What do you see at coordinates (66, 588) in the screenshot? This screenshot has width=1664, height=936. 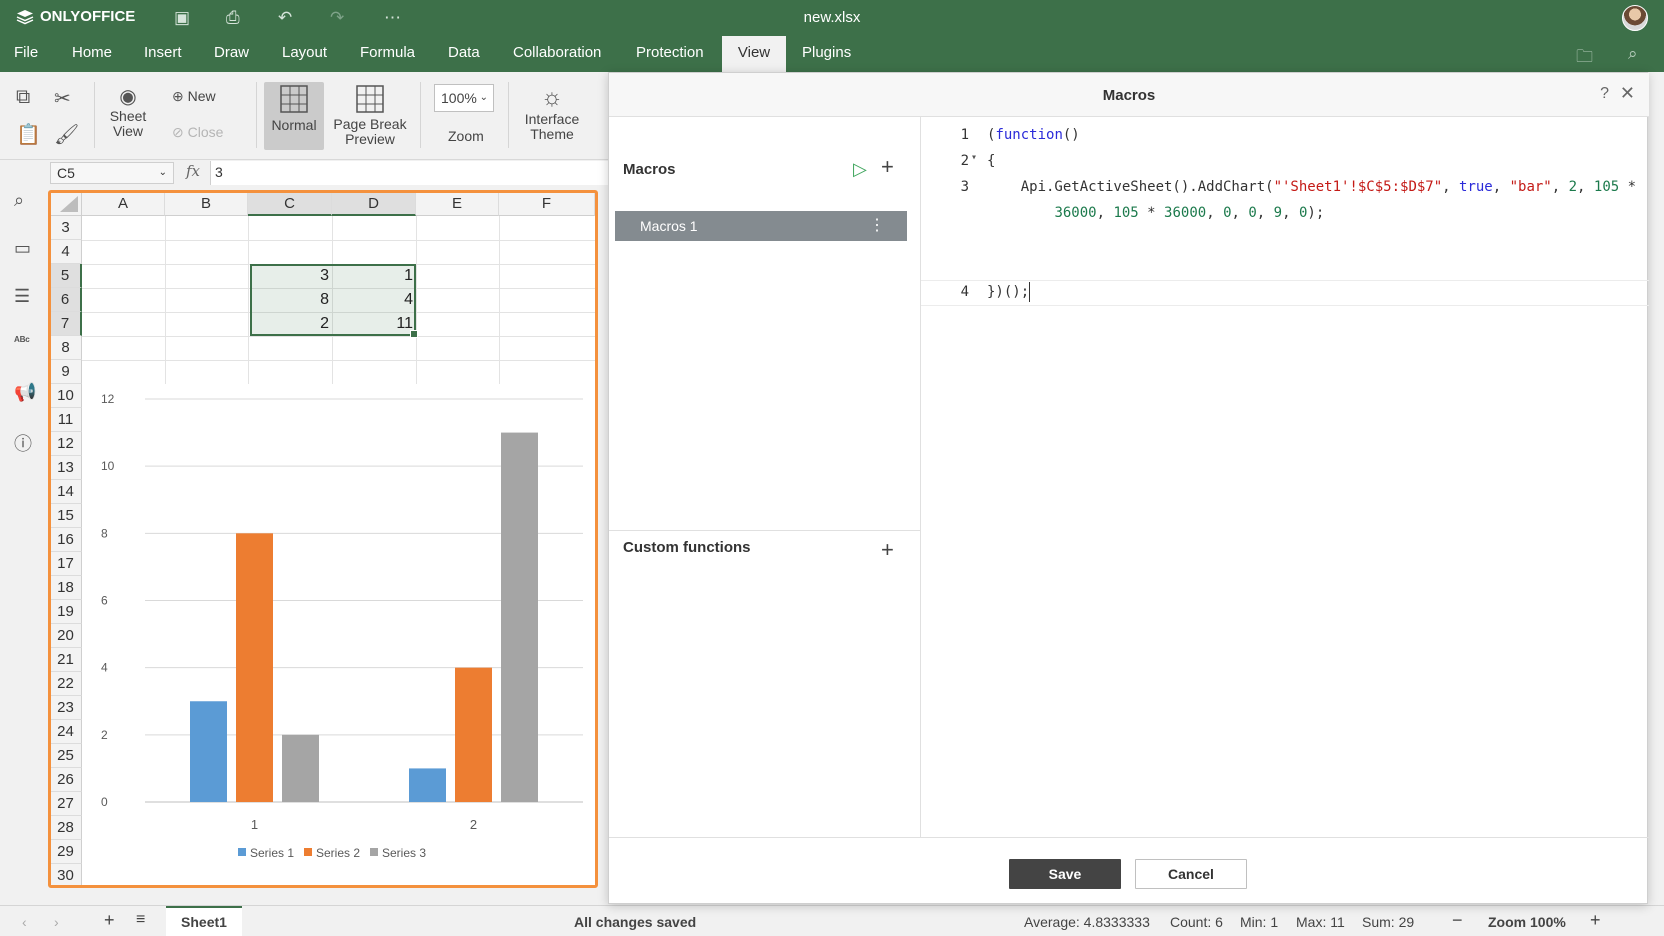 I see `row-header: 18` at bounding box center [66, 588].